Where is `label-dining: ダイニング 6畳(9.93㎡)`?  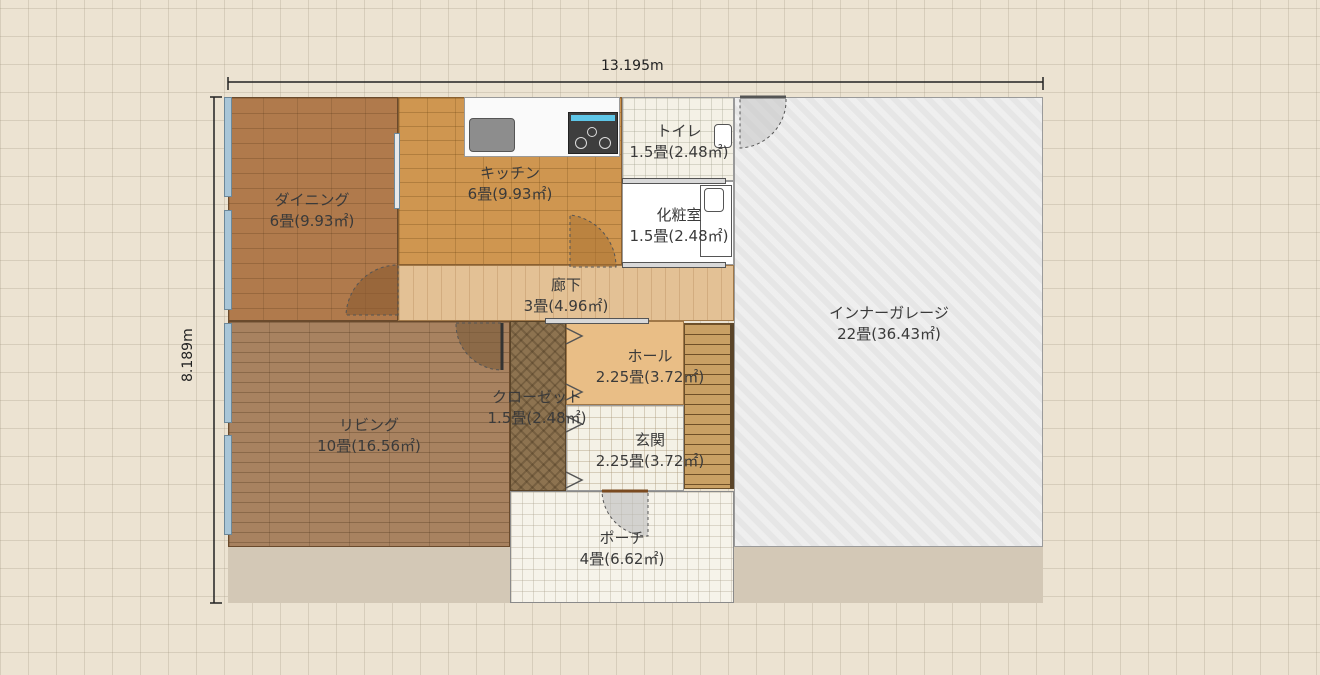 label-dining: ダイニング 6畳(9.93㎡) is located at coordinates (312, 211).